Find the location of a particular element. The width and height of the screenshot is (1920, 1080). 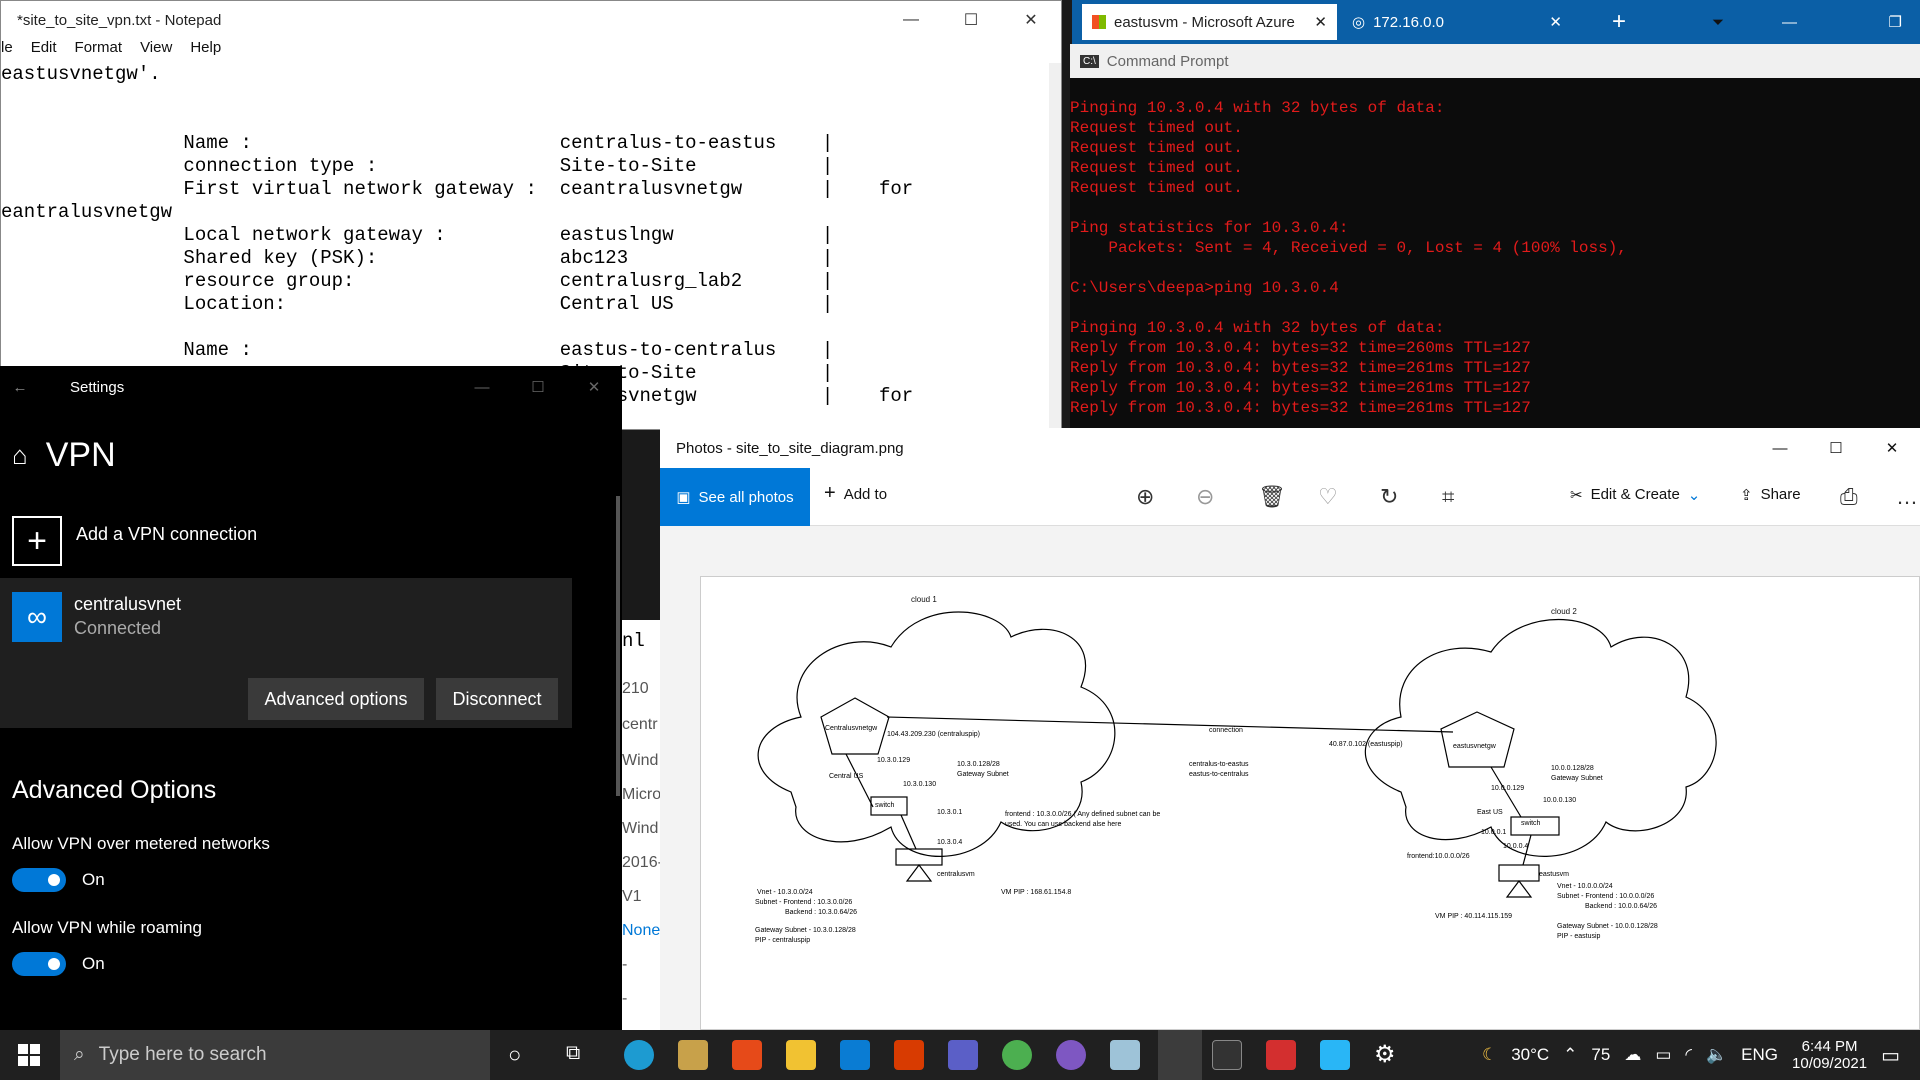

cortana-icon: ○ is located at coordinates (514, 1055).